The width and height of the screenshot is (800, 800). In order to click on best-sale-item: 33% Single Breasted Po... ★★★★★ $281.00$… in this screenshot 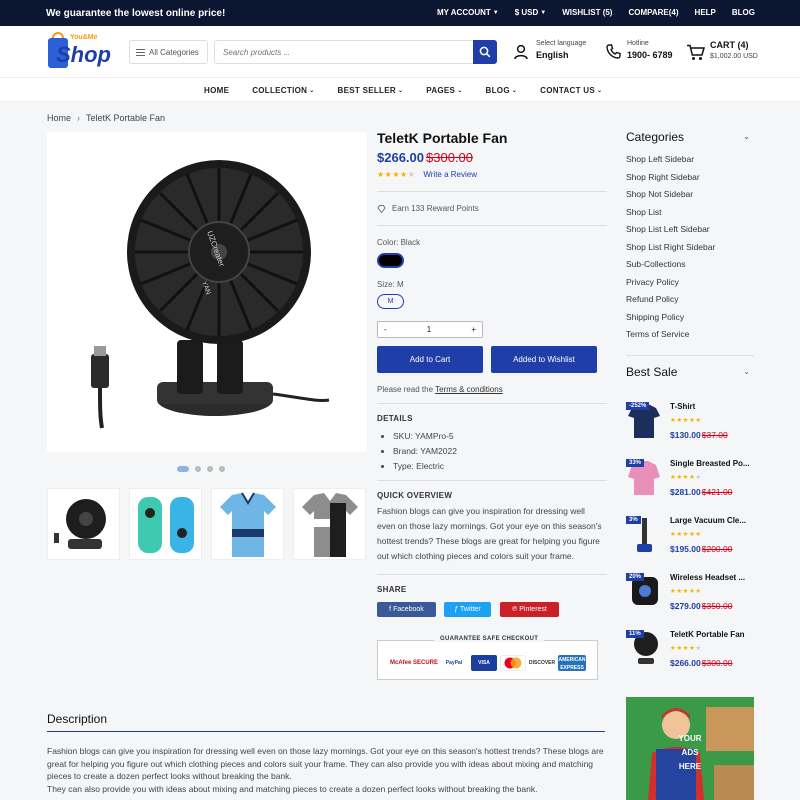, I will do `click(690, 482)`.